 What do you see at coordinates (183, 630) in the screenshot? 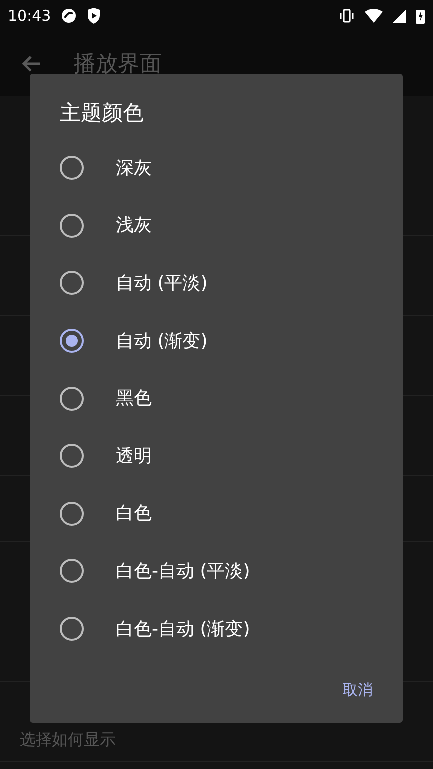
I see `option-label: 白色-自动 (渐变)` at bounding box center [183, 630].